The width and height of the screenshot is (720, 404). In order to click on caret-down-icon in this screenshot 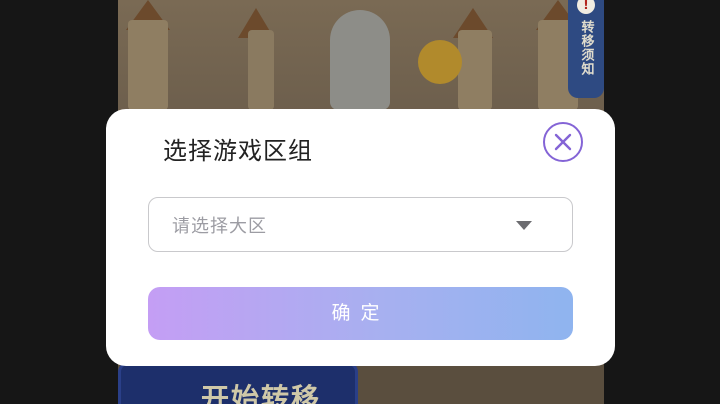, I will do `click(524, 225)`.